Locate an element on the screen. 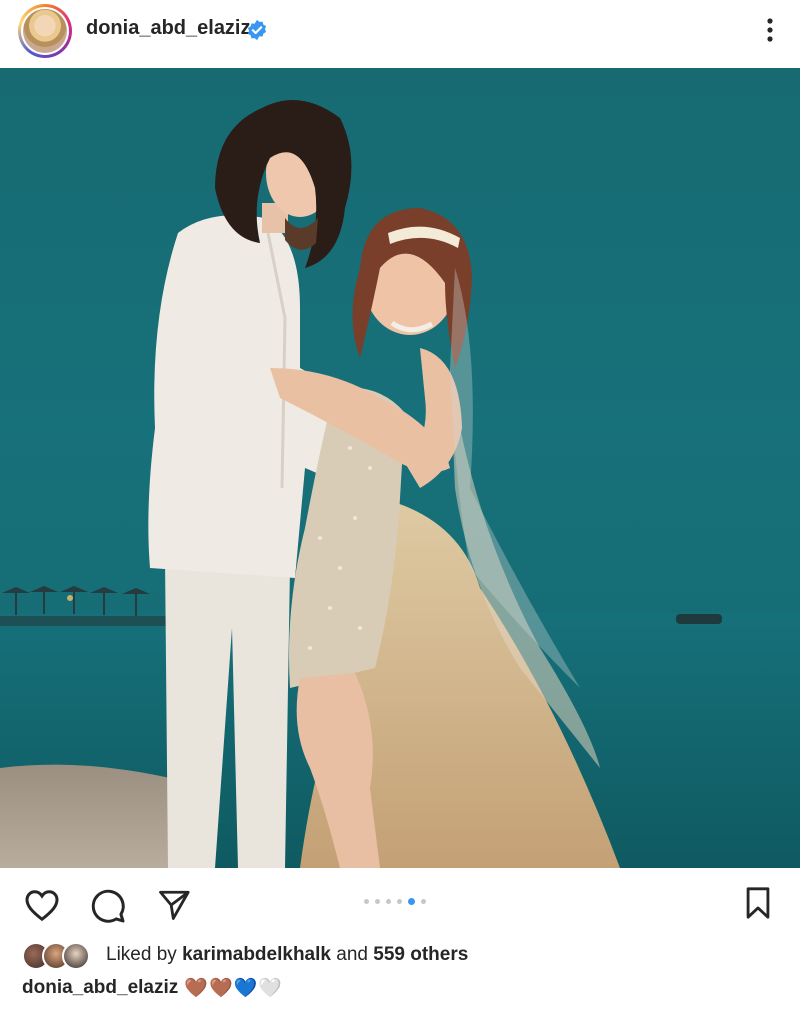 Image resolution: width=800 pixels, height=1014 pixels. post-username: donia_abd_elaziz is located at coordinates (168, 28).